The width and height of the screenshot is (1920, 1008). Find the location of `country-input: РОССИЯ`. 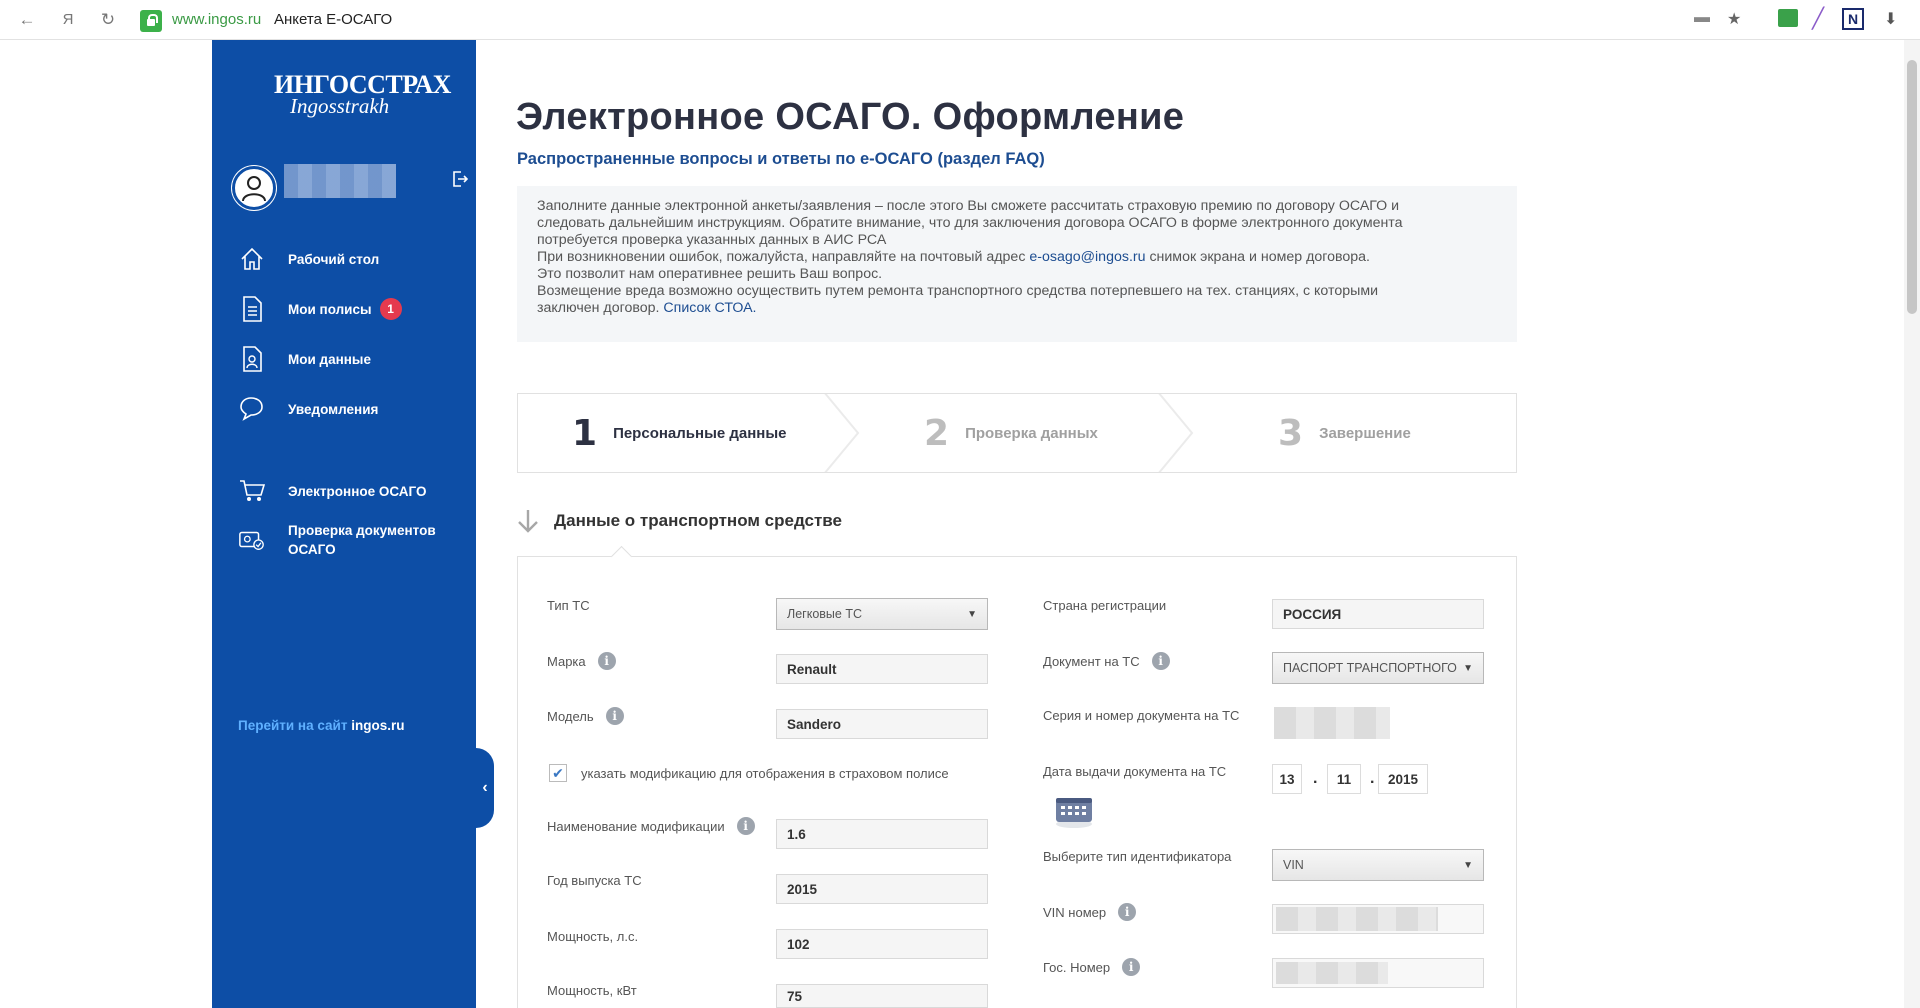

country-input: РОССИЯ is located at coordinates (1378, 614).